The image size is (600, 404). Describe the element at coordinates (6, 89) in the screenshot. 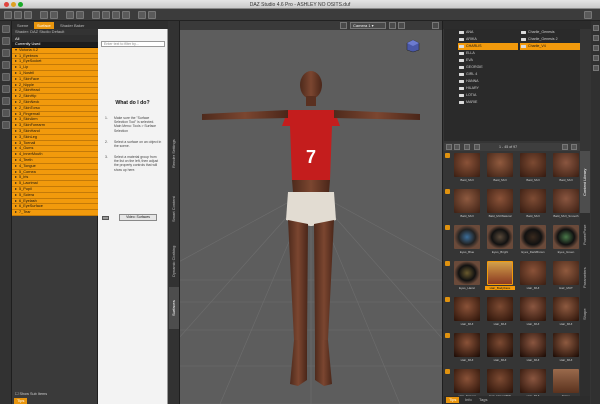

I see `light-icon` at that location.